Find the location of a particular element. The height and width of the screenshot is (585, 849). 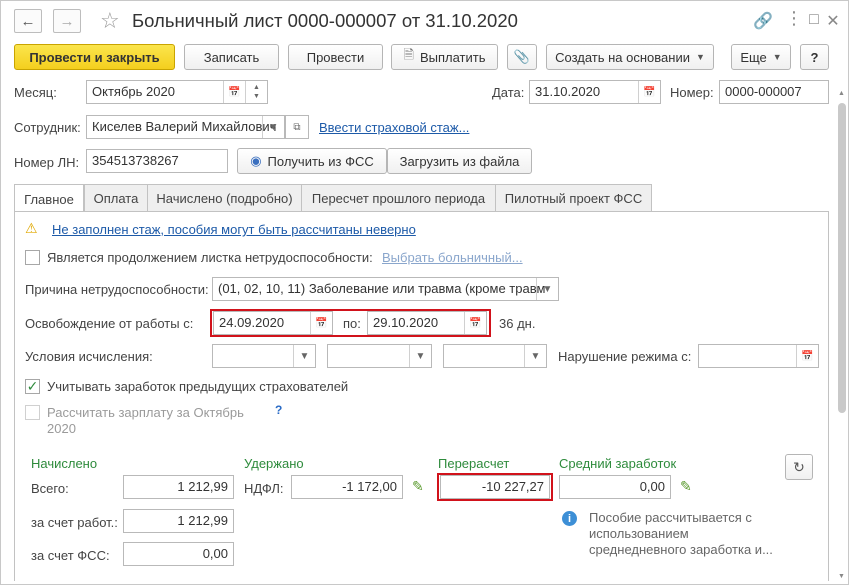

get-from-fss-button: ◉ Получить из ФСС is located at coordinates (312, 161).